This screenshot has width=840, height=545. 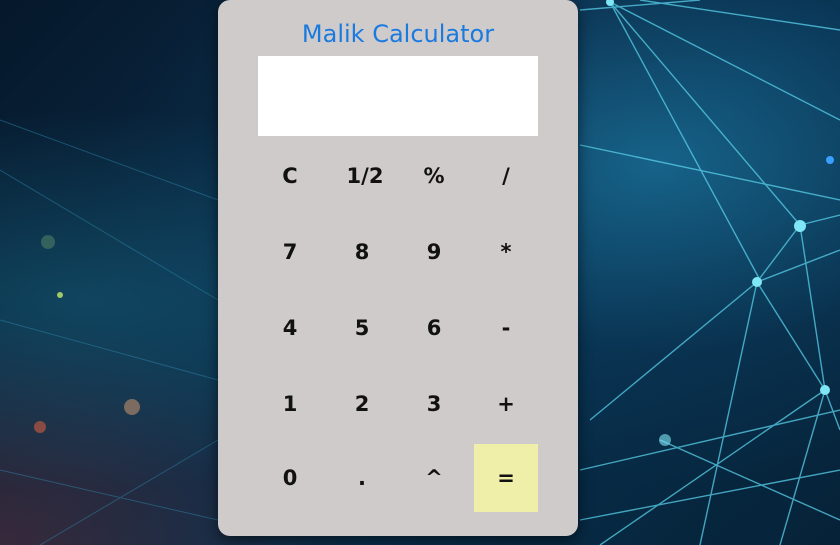 I want to click on digit-9-button: 9, so click(x=434, y=252).